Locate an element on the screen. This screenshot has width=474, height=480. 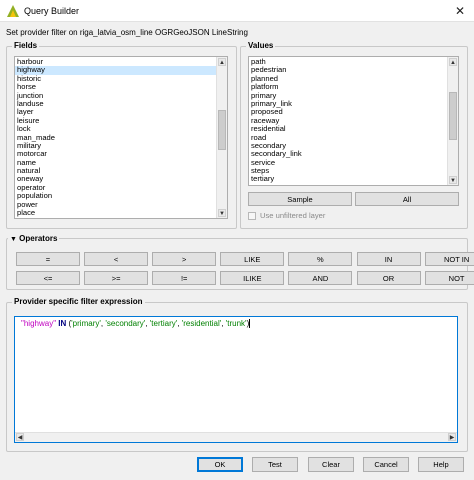
expression-token: 'residential' is located at coordinates (201, 323).